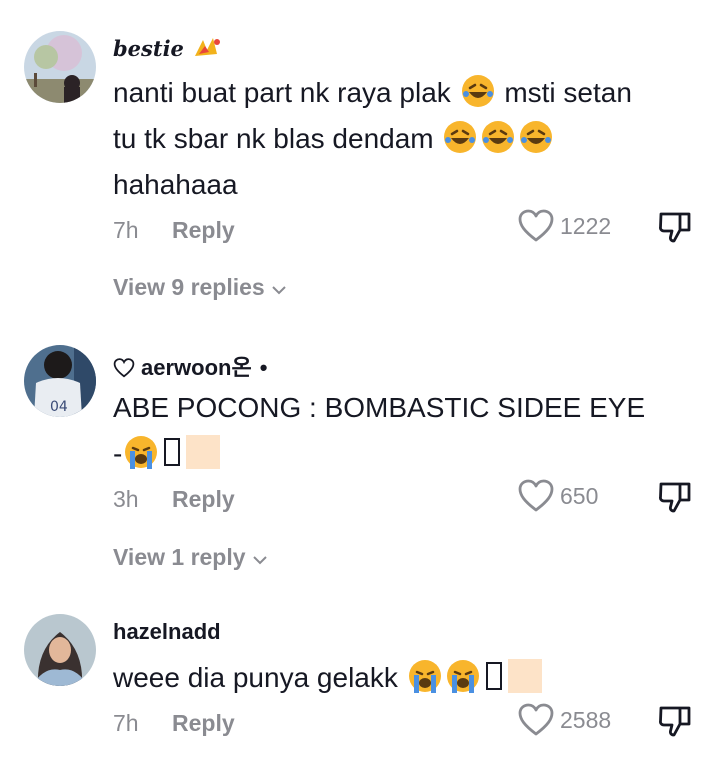 This screenshot has width=720, height=763. I want to click on username: aerwoon온 •, so click(190, 367).